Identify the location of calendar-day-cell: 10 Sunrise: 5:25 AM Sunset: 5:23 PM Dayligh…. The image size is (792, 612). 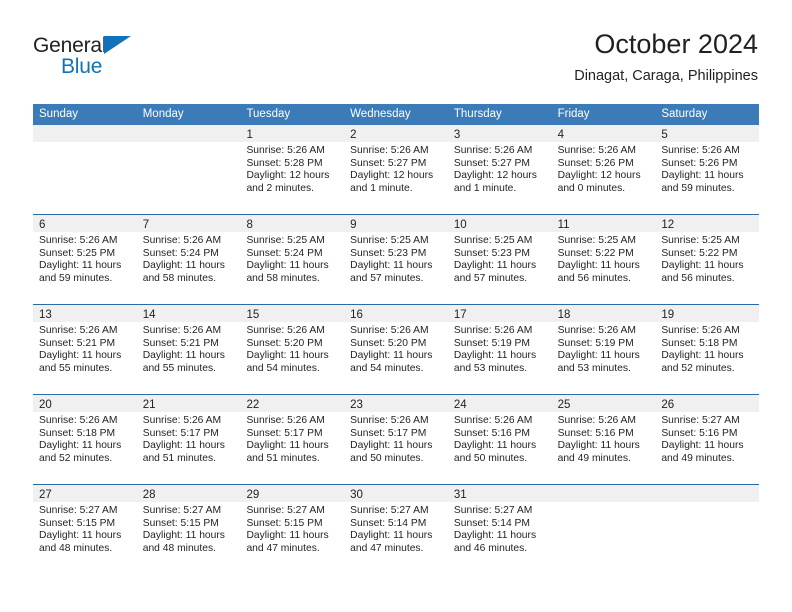
(499, 259).